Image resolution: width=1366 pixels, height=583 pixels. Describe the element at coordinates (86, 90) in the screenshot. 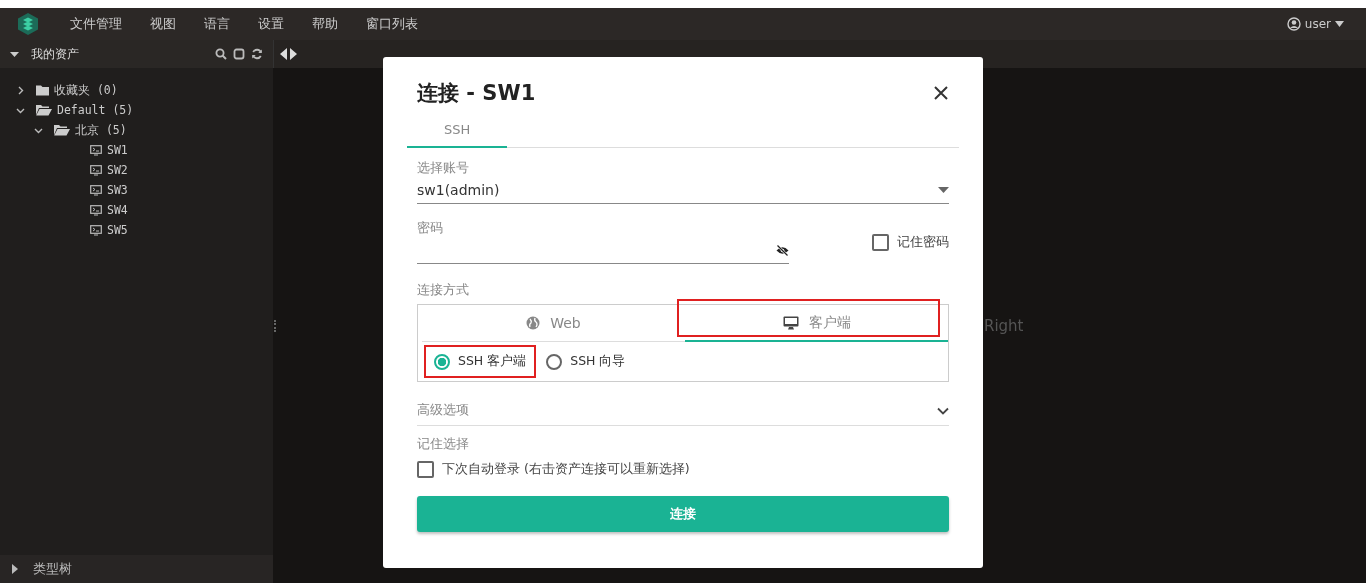

I see `tree-label: 收藏夹 (0)` at that location.